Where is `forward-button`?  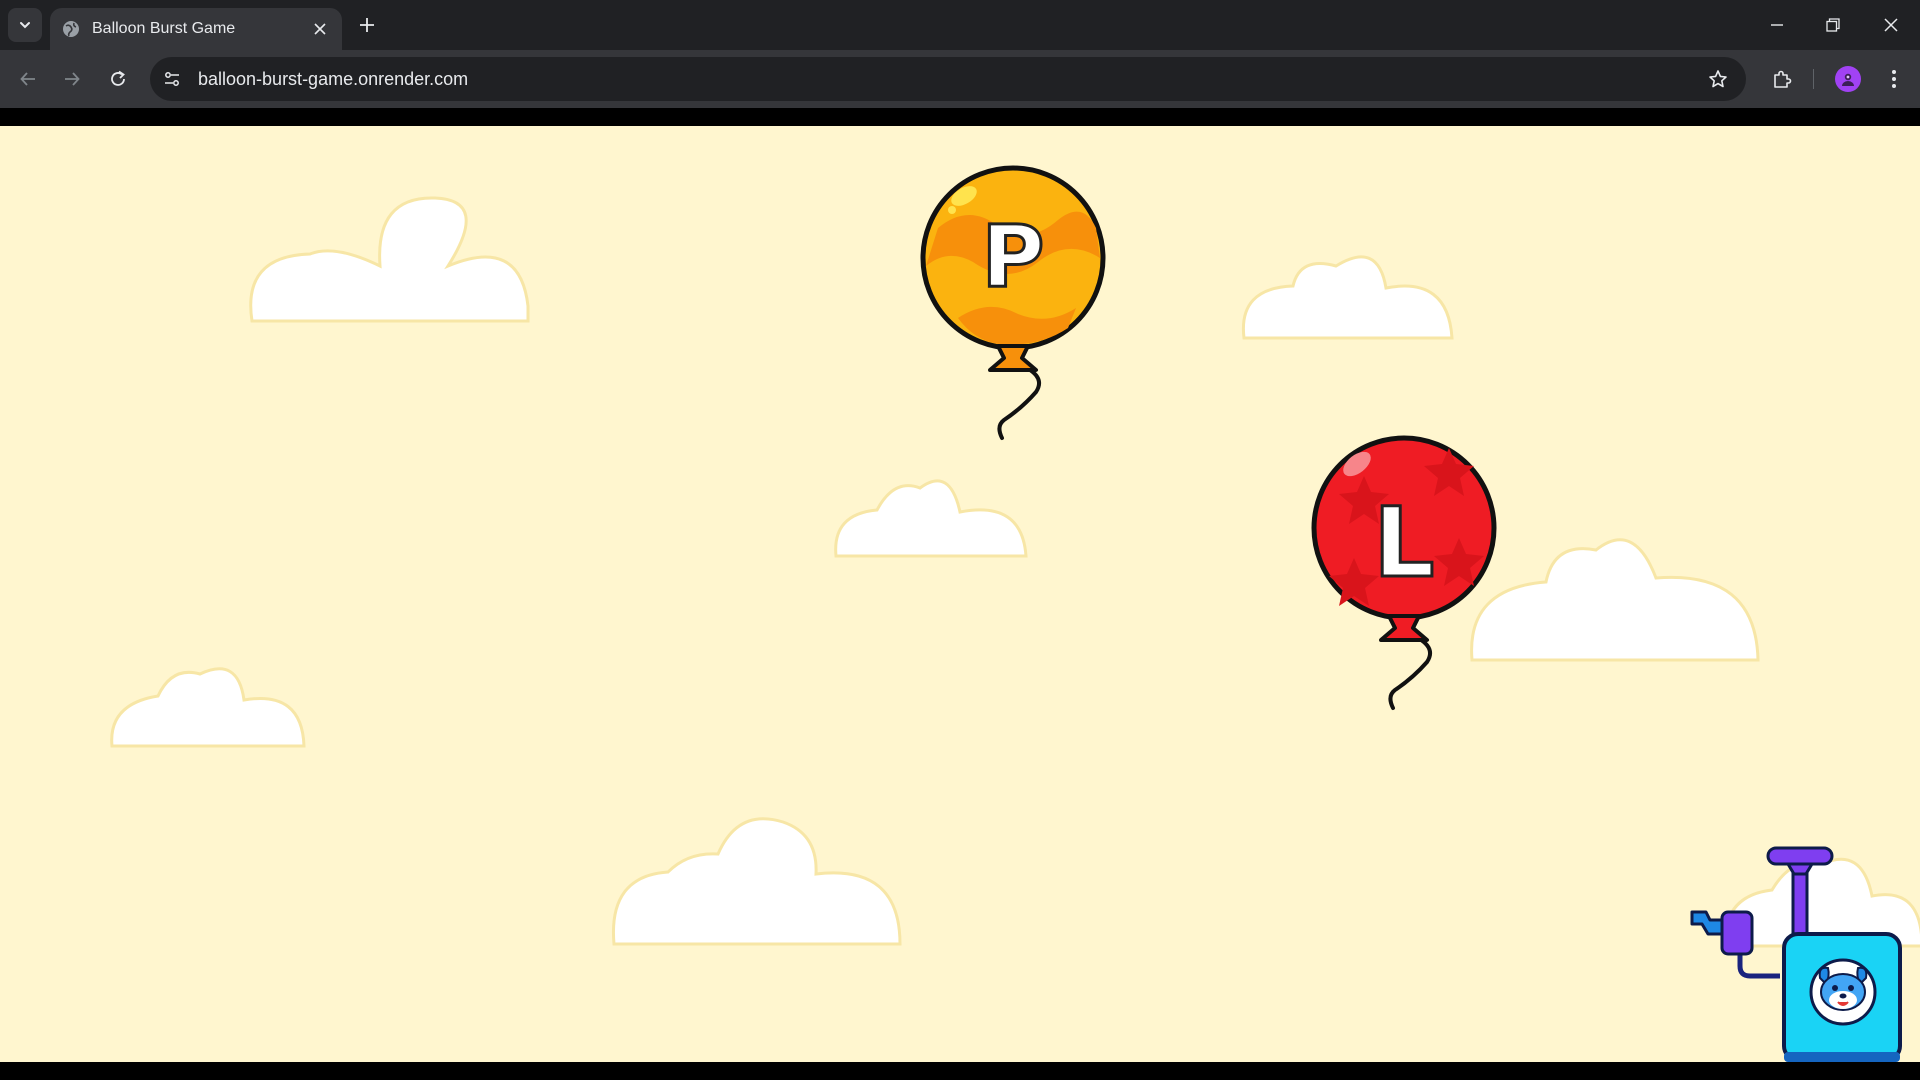
forward-button is located at coordinates (72, 79).